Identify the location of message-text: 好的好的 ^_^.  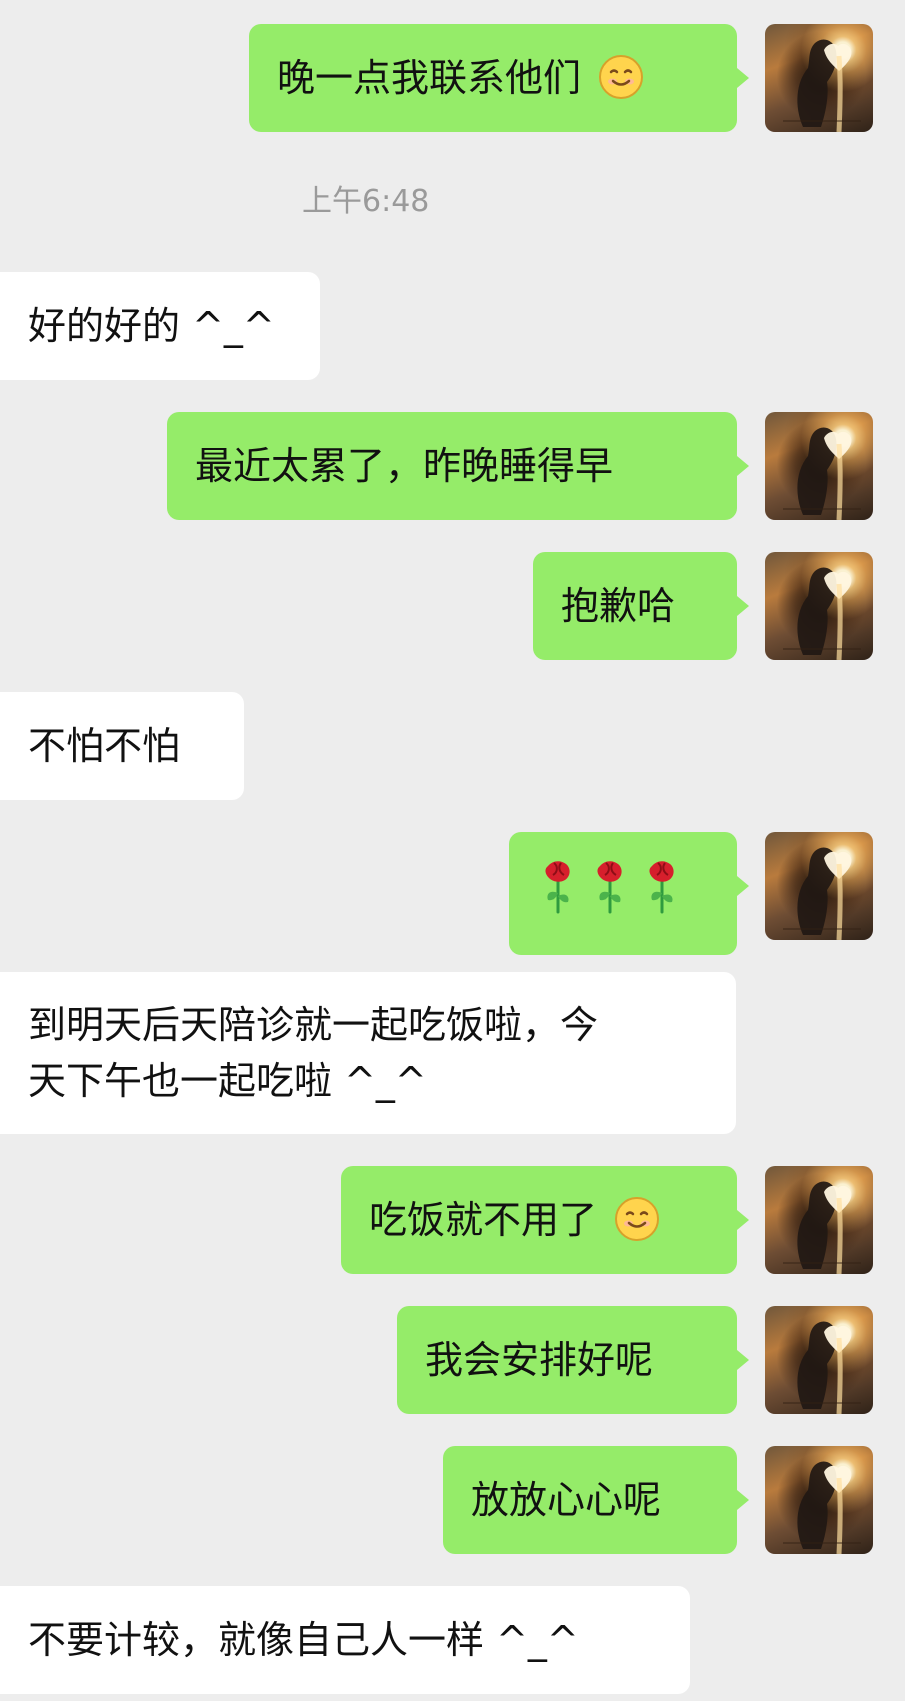
(151, 326).